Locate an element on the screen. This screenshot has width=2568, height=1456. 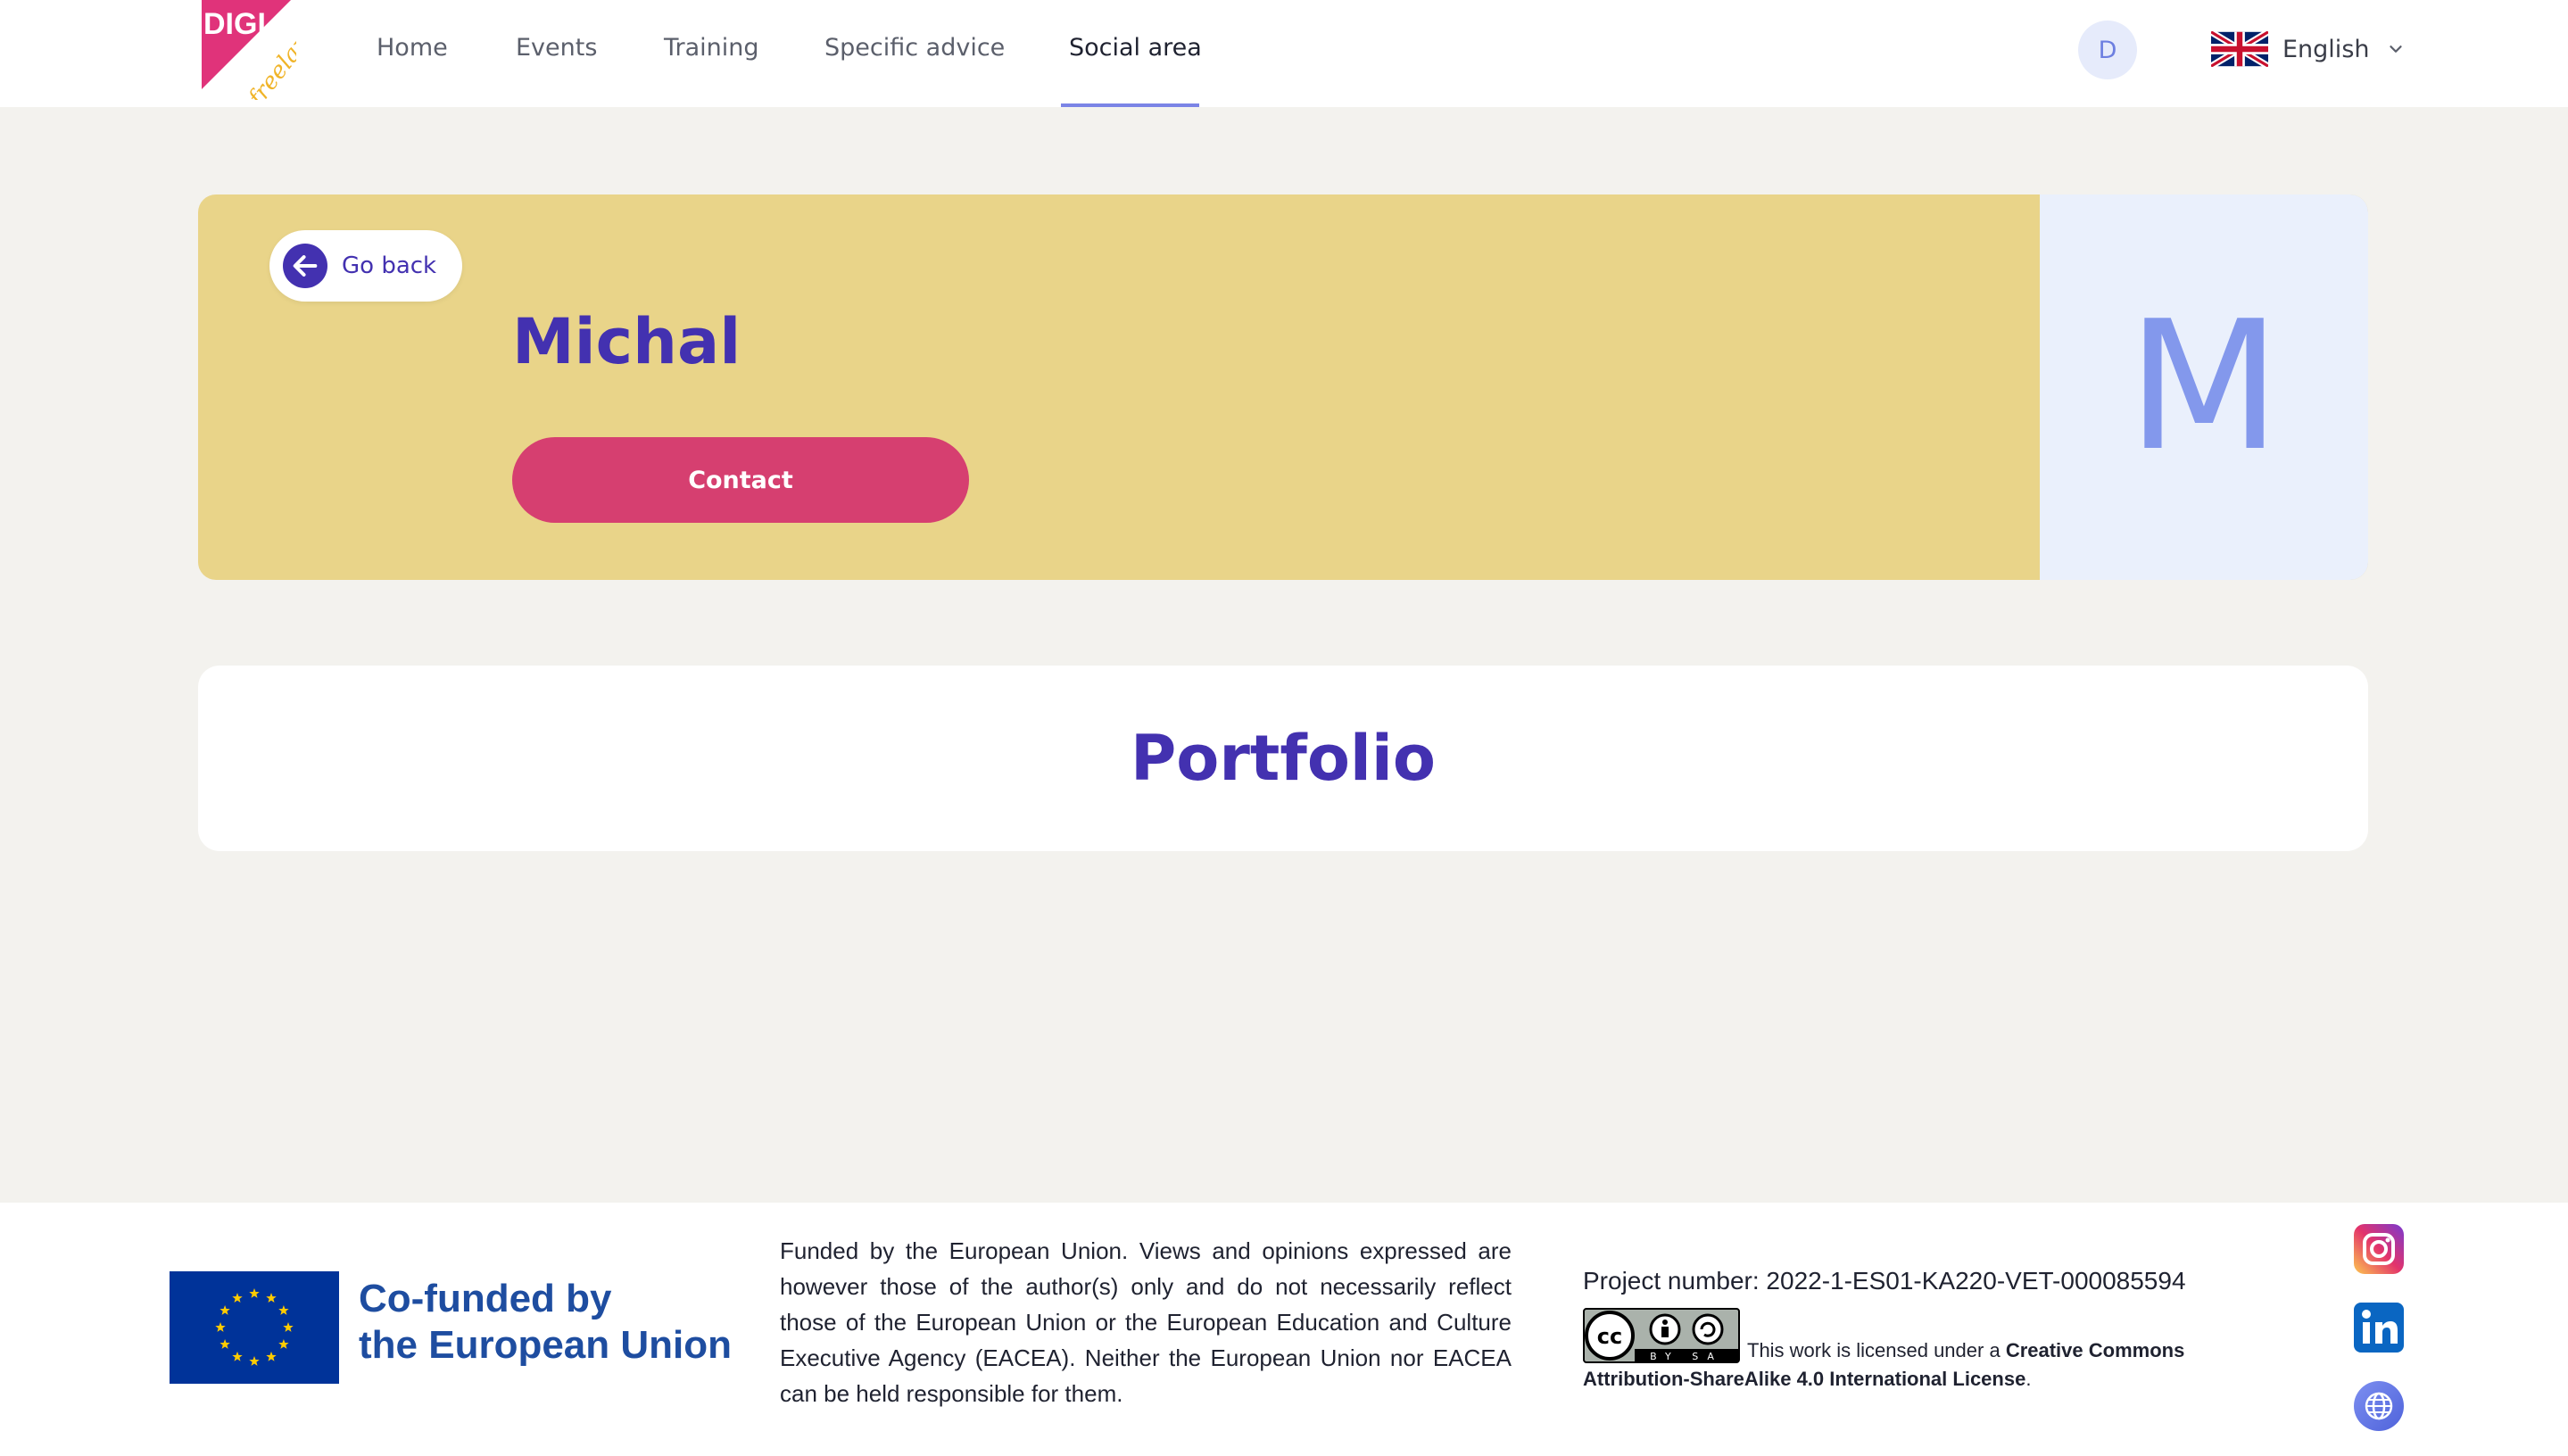
profile-picture-placeholder: M is located at coordinates (2204, 387).